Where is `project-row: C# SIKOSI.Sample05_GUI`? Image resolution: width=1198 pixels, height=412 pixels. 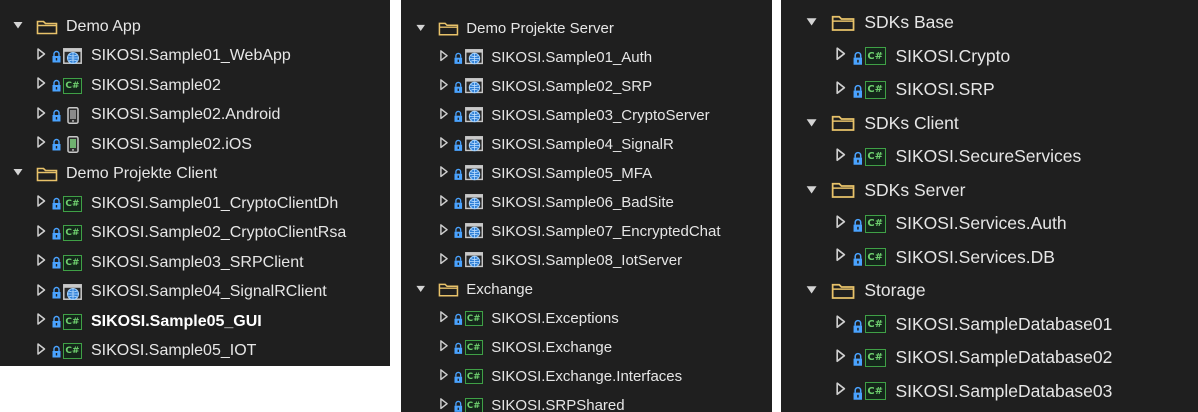 project-row: C# SIKOSI.Sample05_GUI is located at coordinates (195, 322).